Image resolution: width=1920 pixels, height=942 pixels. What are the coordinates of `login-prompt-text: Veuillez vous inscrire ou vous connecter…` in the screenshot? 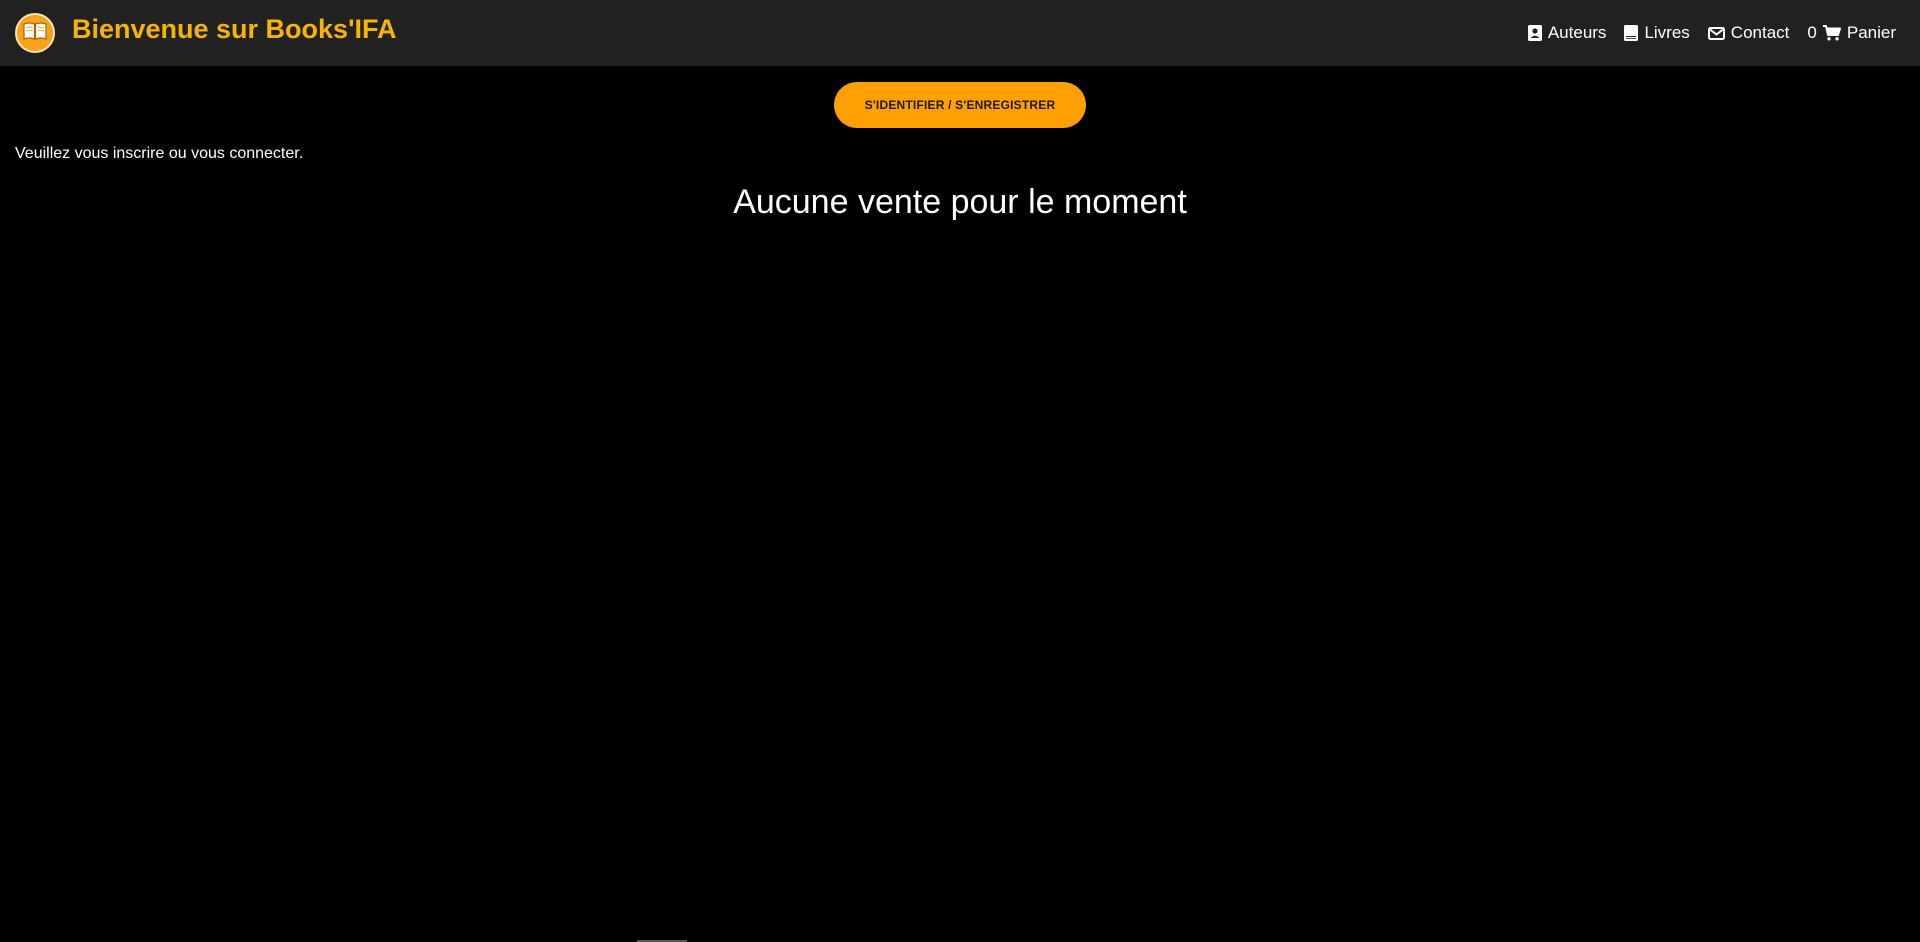 It's located at (159, 153).